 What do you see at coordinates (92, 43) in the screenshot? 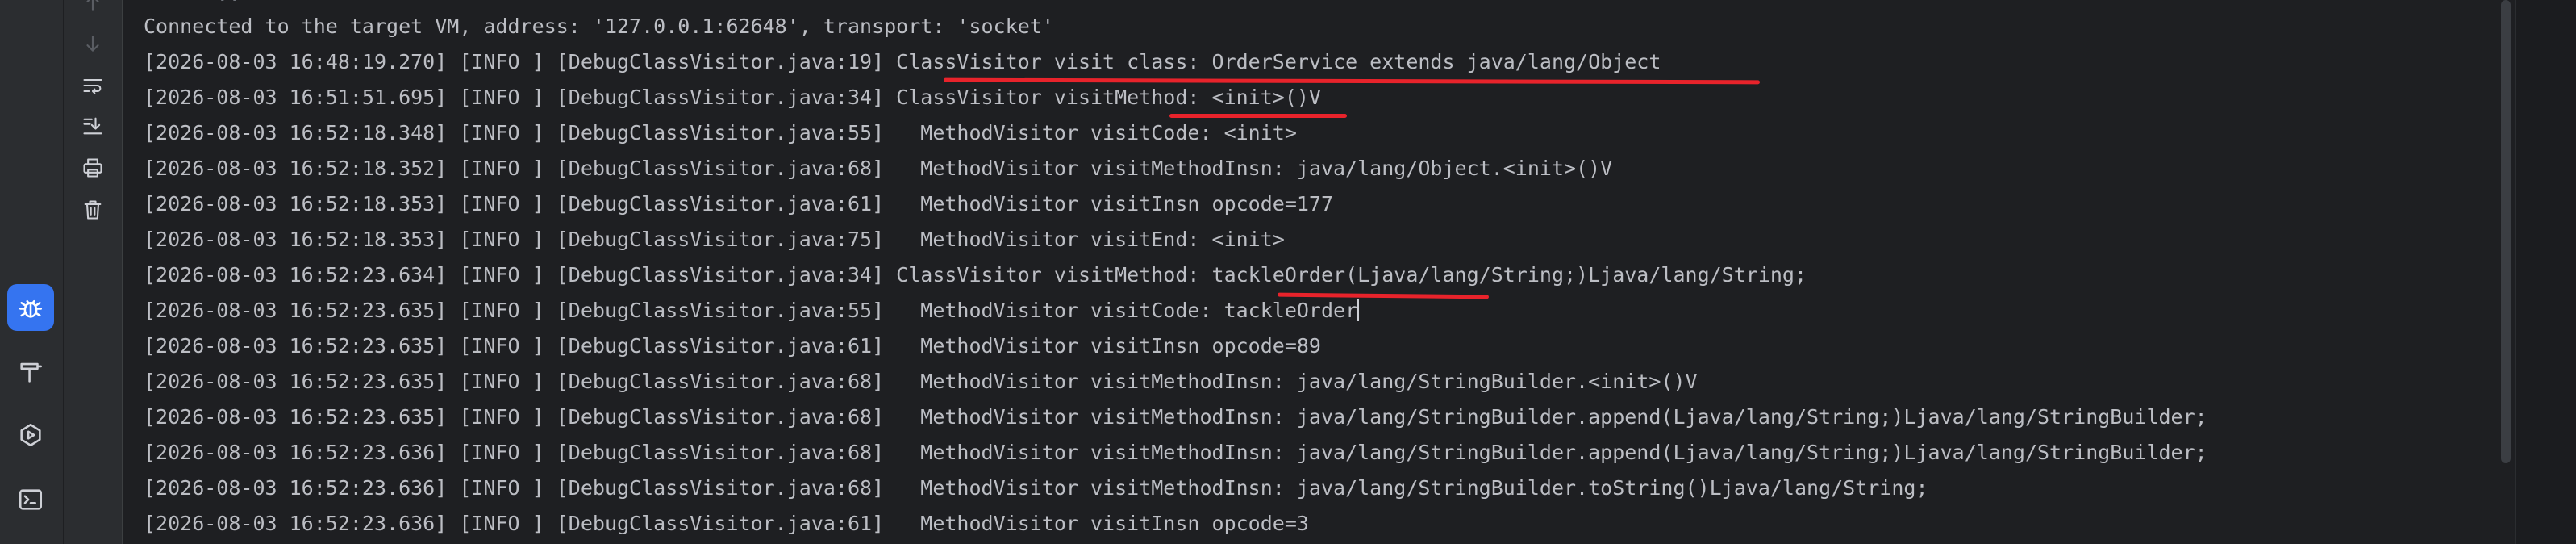
I see `arrow-down-icon` at bounding box center [92, 43].